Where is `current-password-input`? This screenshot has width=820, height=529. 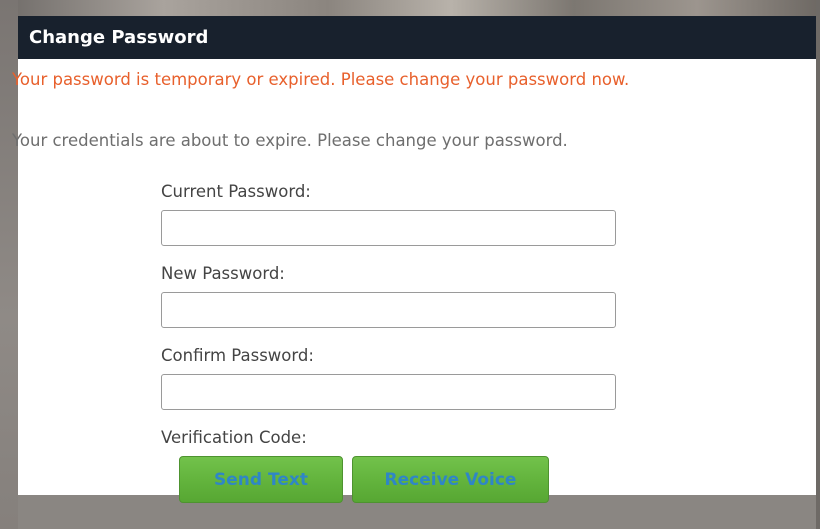 current-password-input is located at coordinates (388, 228).